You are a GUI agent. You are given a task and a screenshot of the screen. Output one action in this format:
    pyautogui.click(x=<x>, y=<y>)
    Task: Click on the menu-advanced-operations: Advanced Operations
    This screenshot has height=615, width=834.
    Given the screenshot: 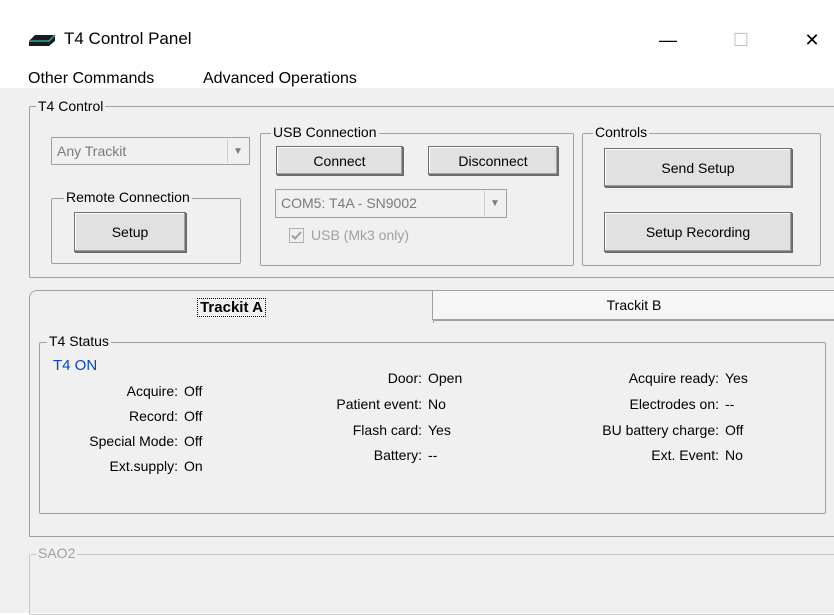 What is the action you would take?
    pyautogui.click(x=280, y=79)
    